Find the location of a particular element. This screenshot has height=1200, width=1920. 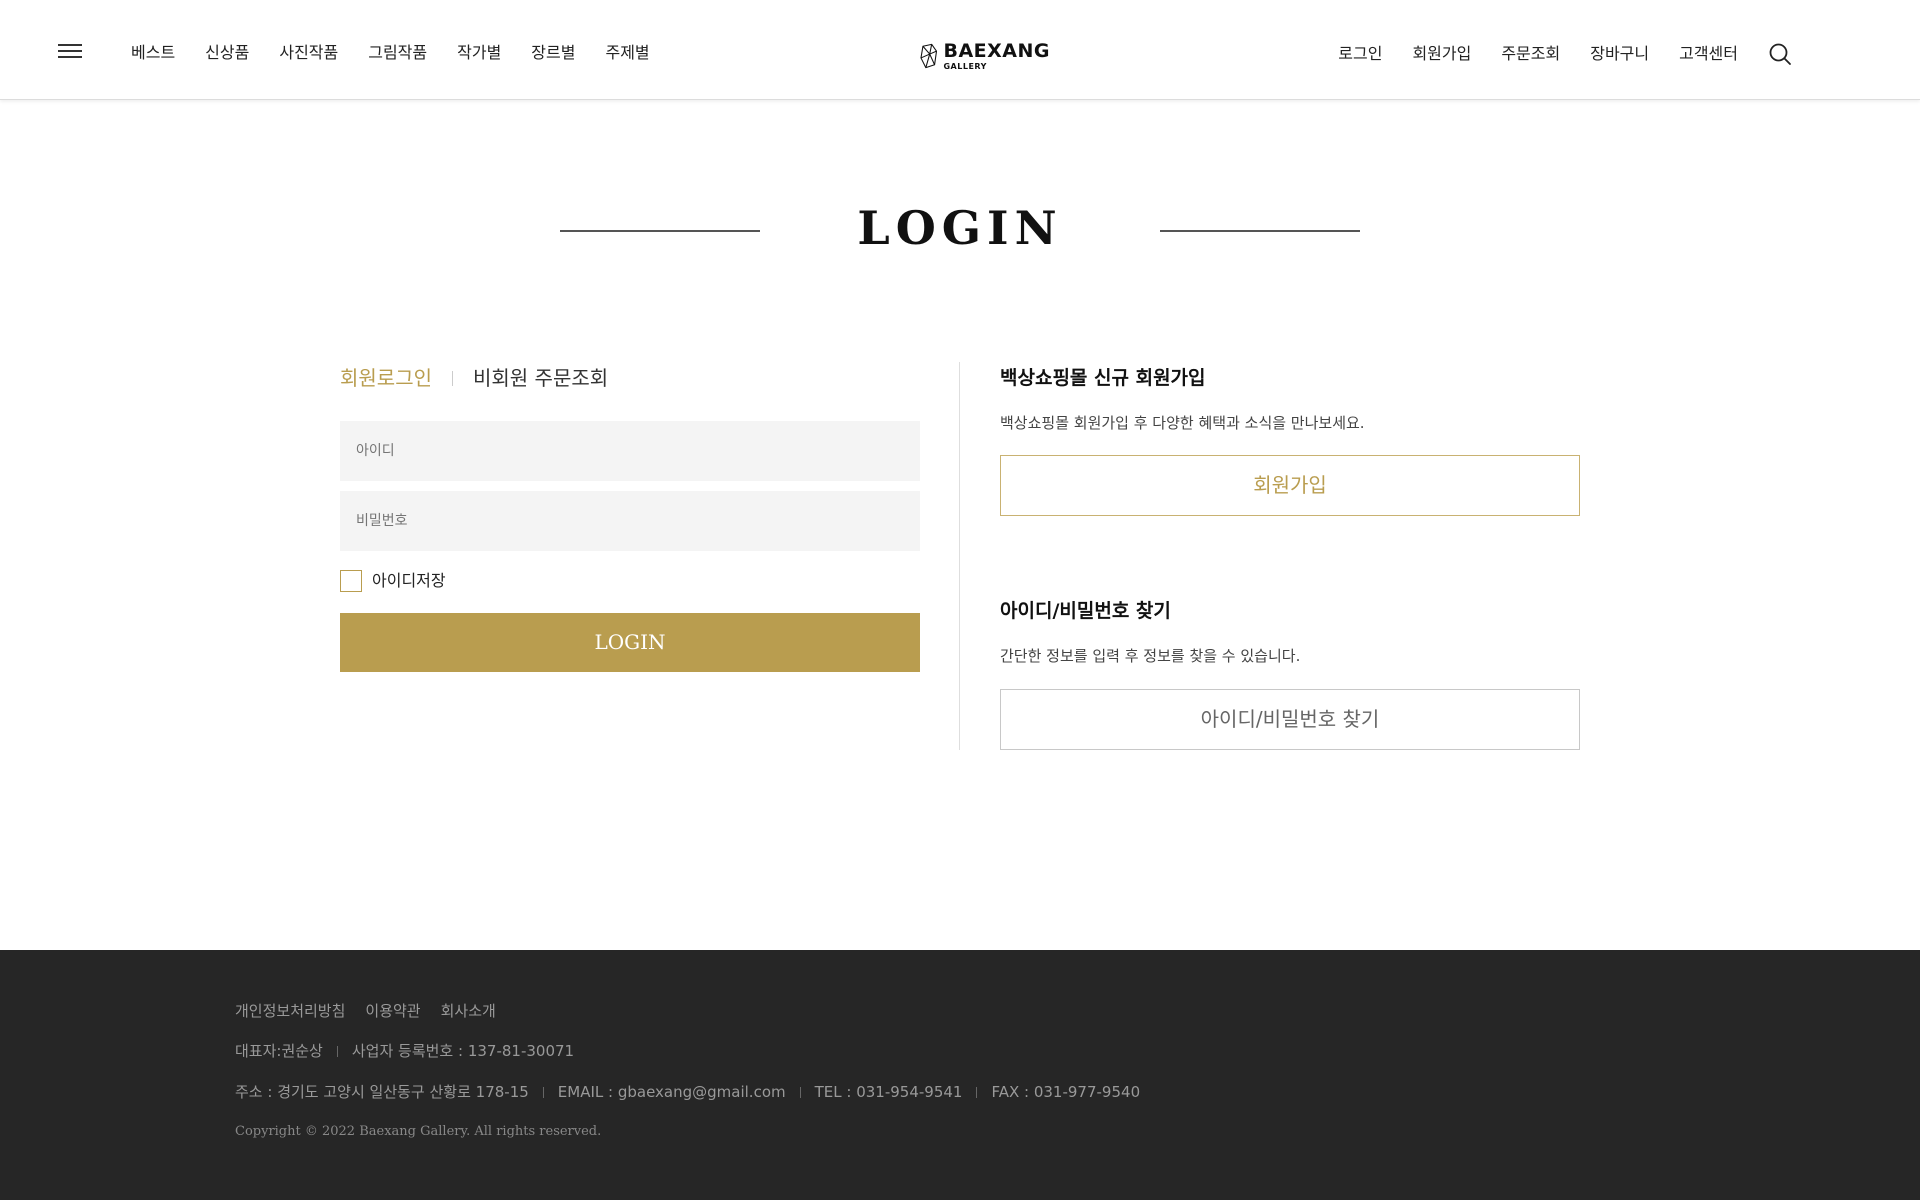

nav-item-new: 신상품 is located at coordinates (227, 53).